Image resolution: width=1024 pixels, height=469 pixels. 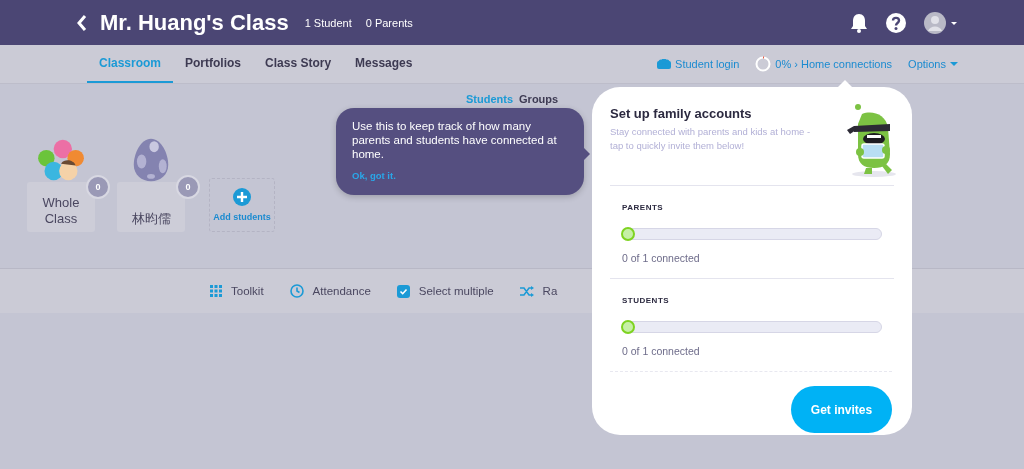 I want to click on student-card: 林昀儒, so click(x=151, y=207).